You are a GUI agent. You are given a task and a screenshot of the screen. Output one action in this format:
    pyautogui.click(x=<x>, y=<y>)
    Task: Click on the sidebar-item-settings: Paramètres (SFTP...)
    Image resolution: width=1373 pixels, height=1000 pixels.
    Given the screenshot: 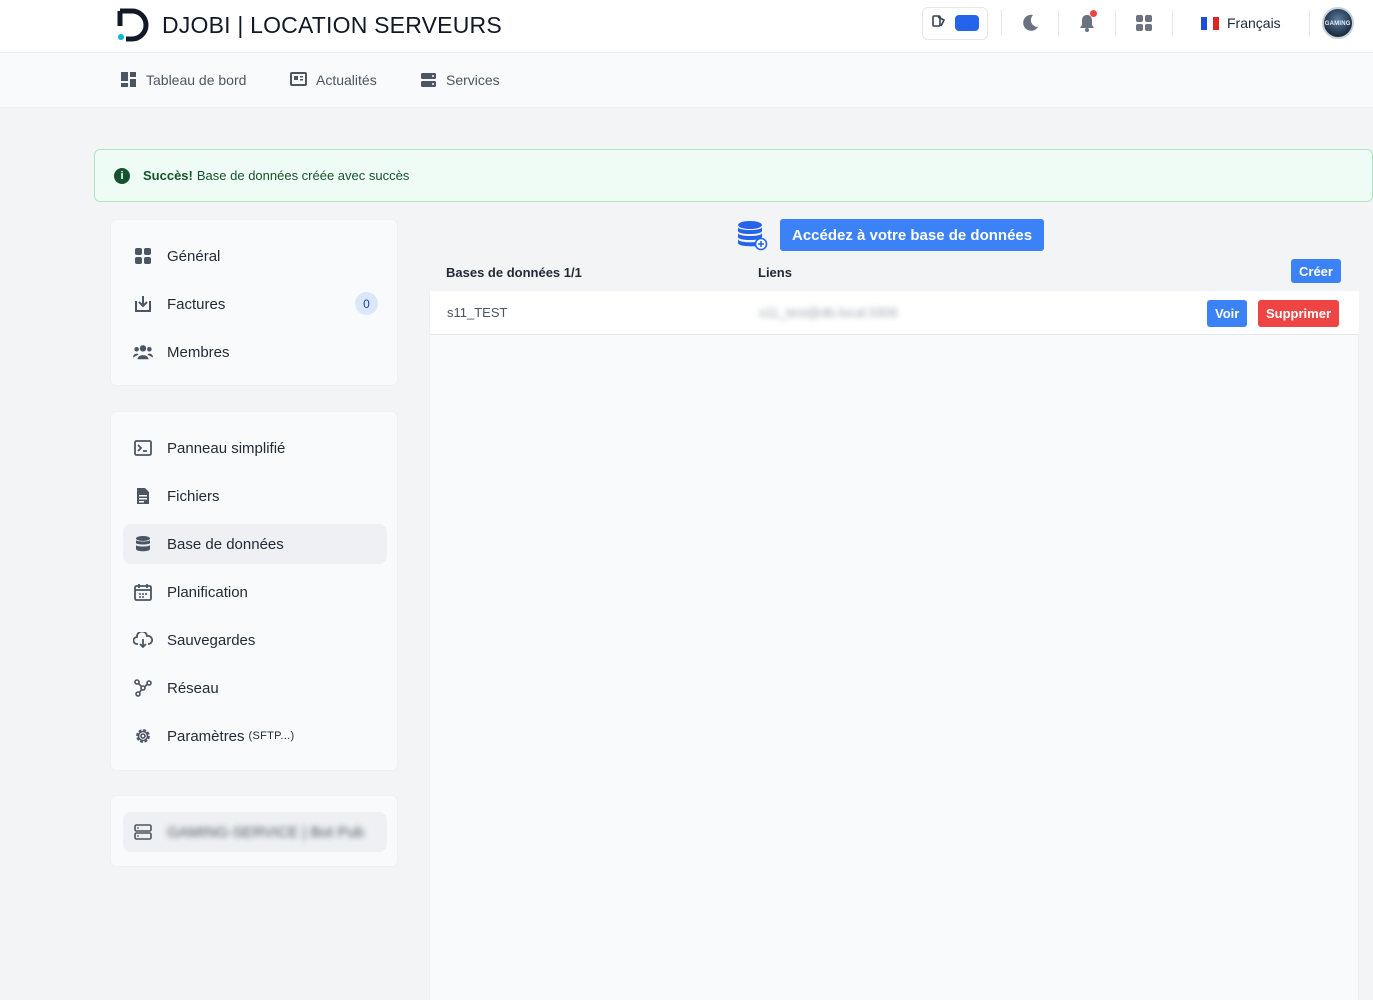 What is the action you would take?
    pyautogui.click(x=255, y=736)
    